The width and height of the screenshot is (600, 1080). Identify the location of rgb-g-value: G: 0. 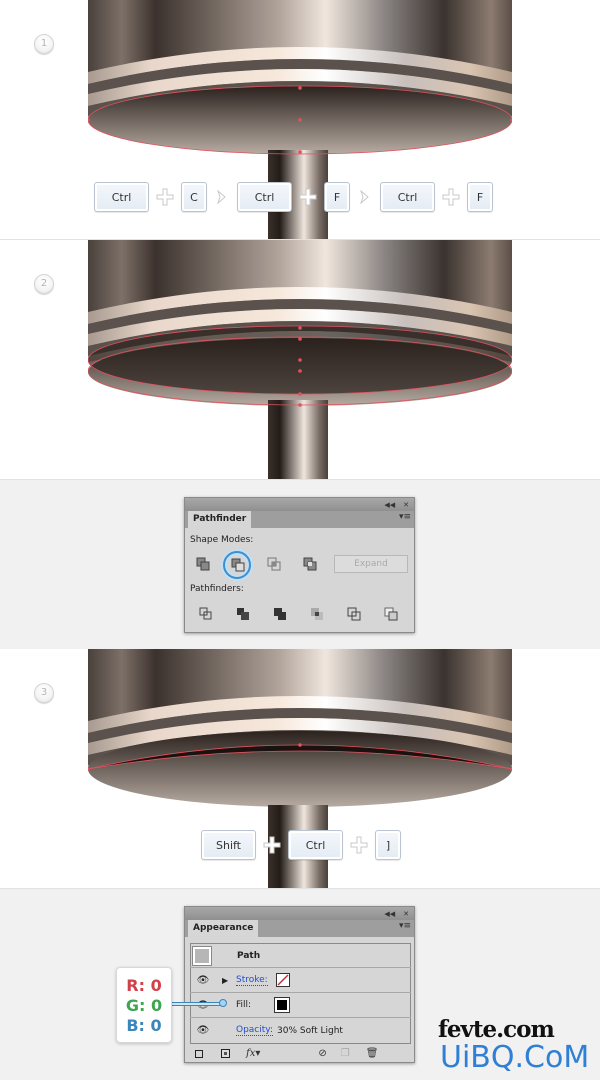
(144, 1005).